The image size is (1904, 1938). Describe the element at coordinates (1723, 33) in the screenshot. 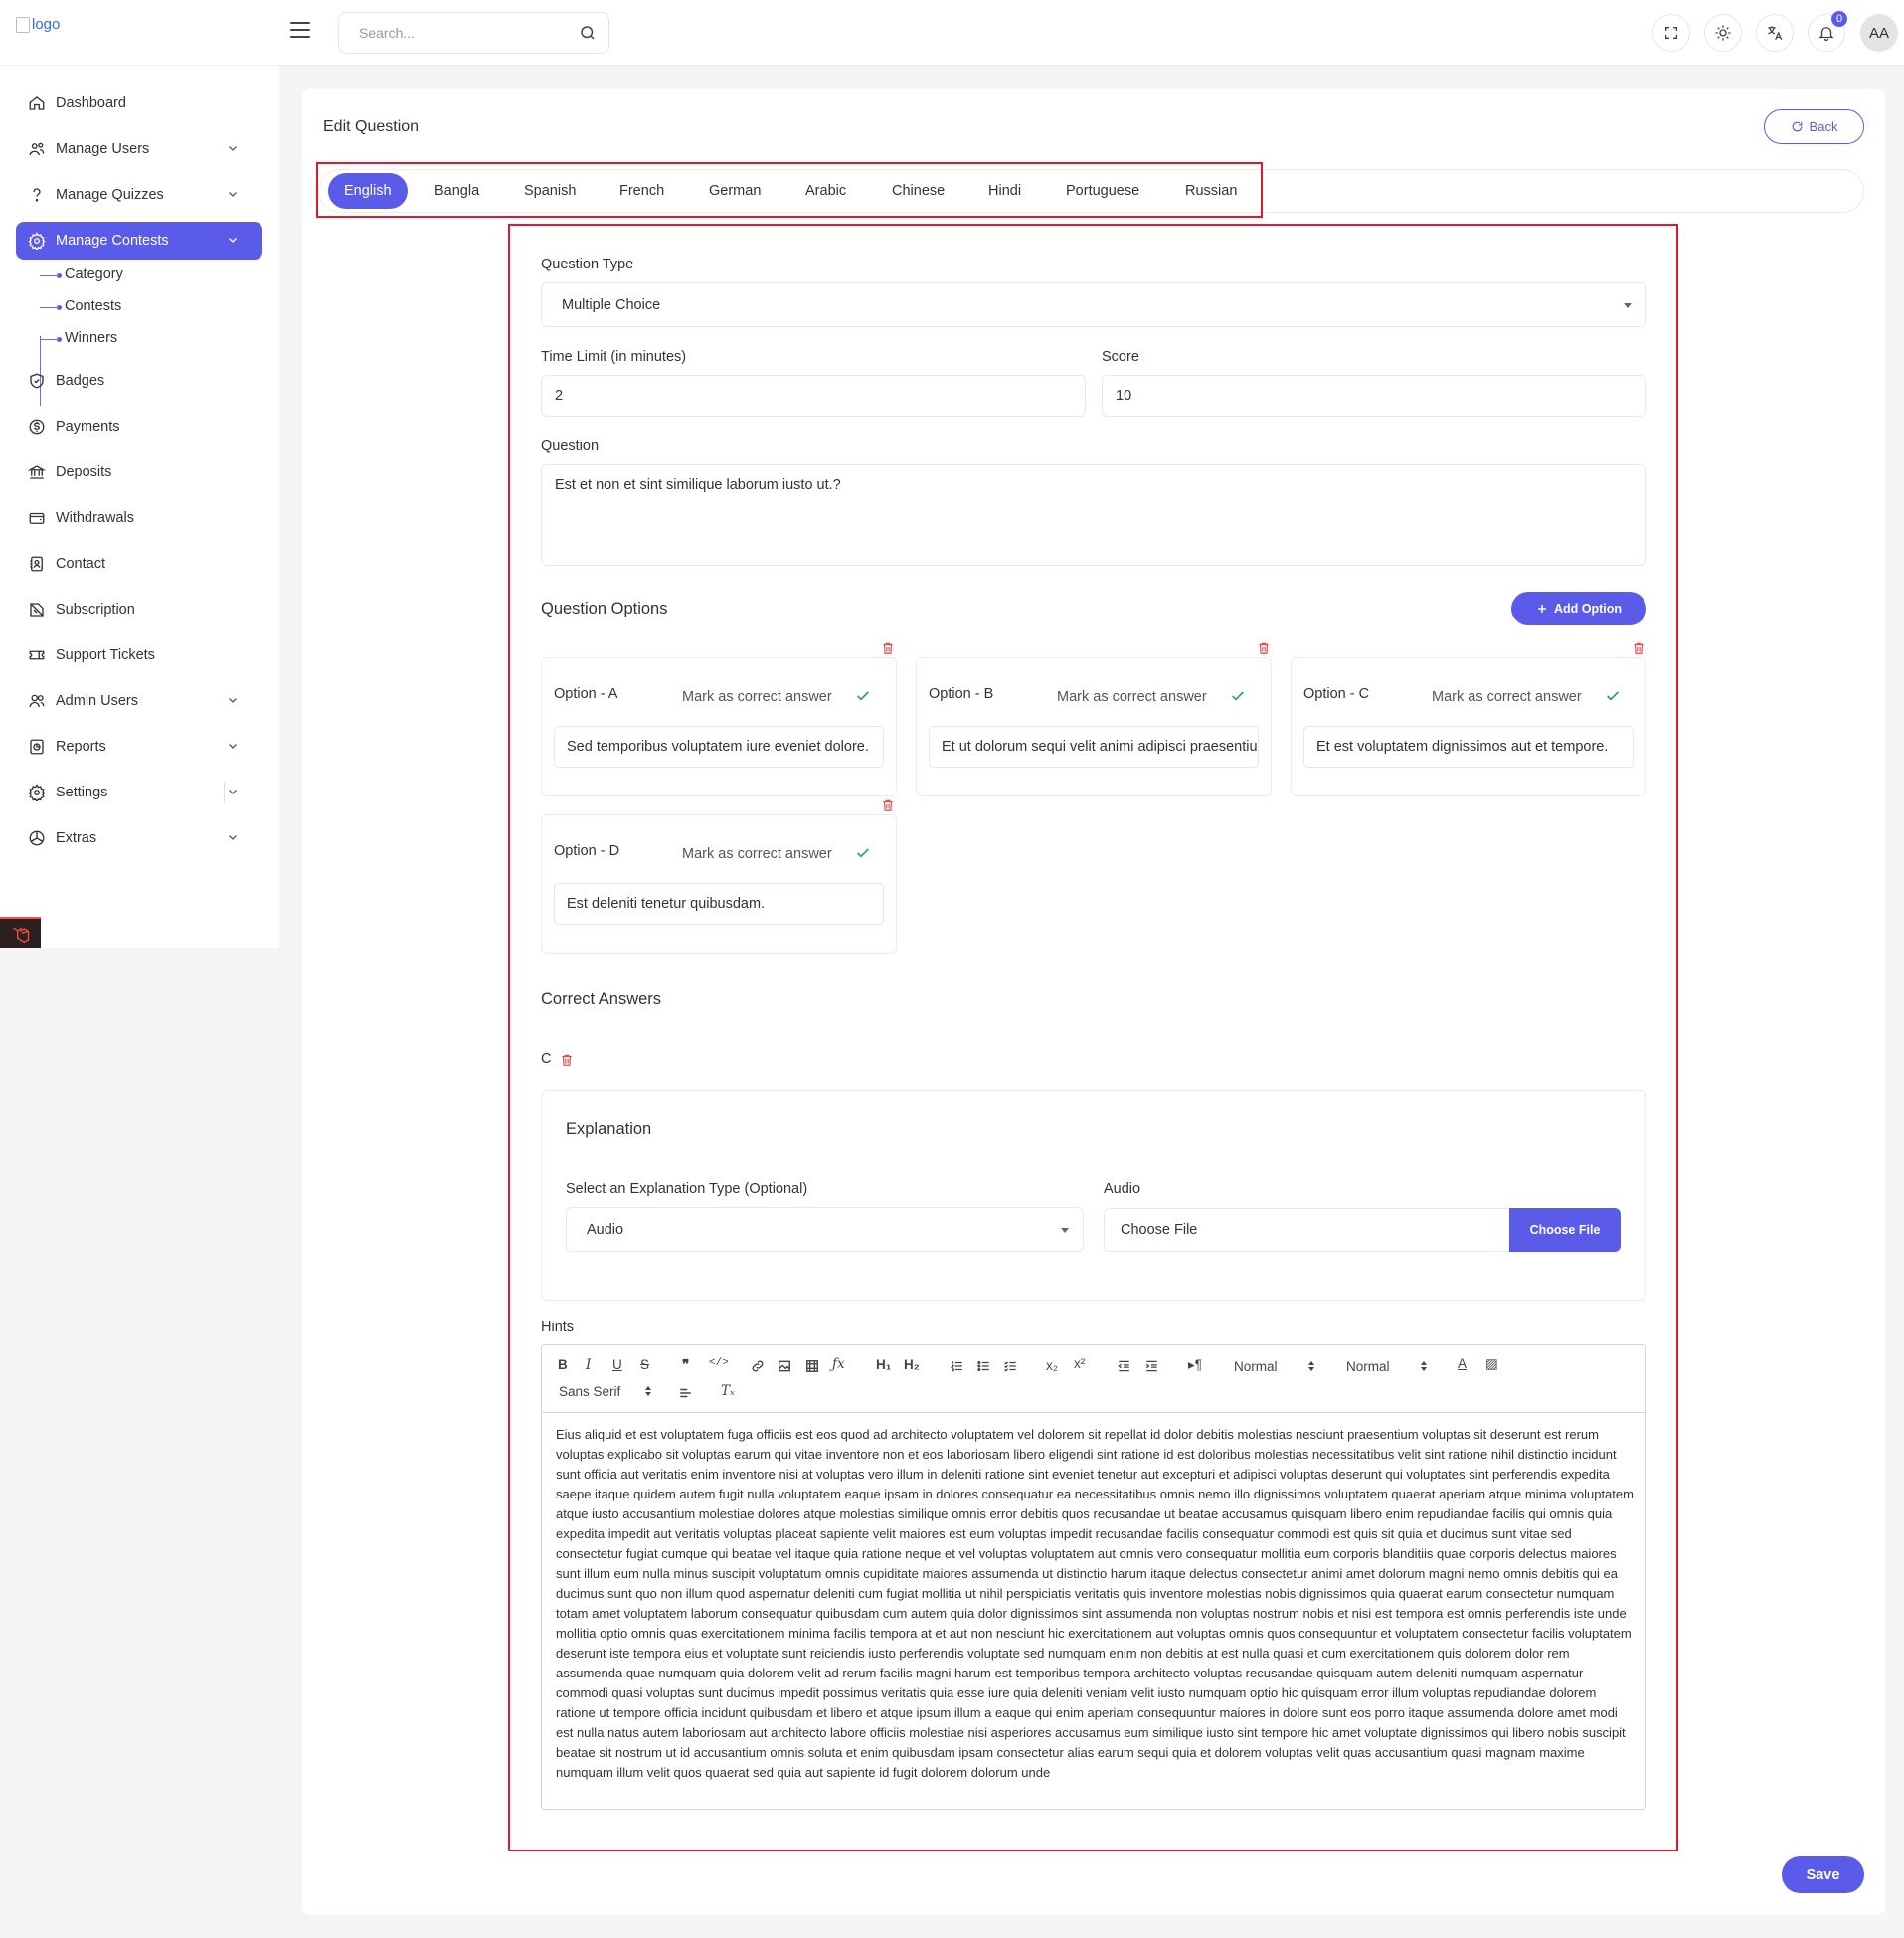

I see `theme-sun-icon` at that location.